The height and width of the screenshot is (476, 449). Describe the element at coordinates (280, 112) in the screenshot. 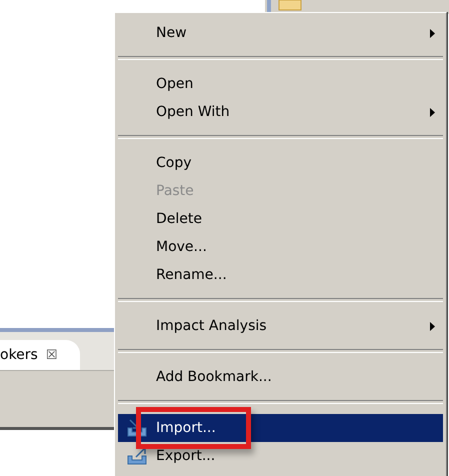

I see `menu-item: Open With` at that location.